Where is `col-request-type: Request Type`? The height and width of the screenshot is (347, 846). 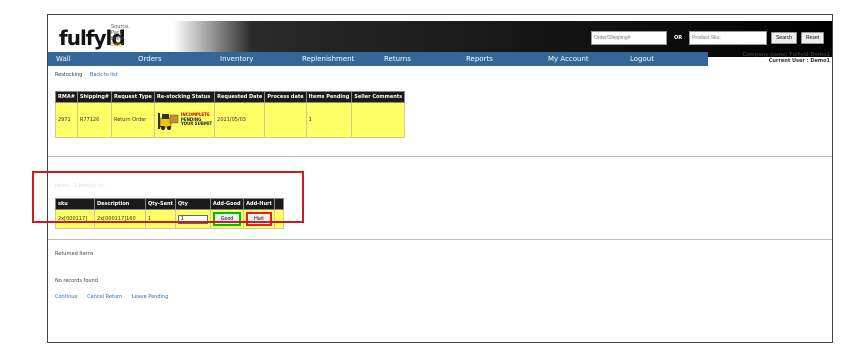
col-request-type: Request Type is located at coordinates (132, 97).